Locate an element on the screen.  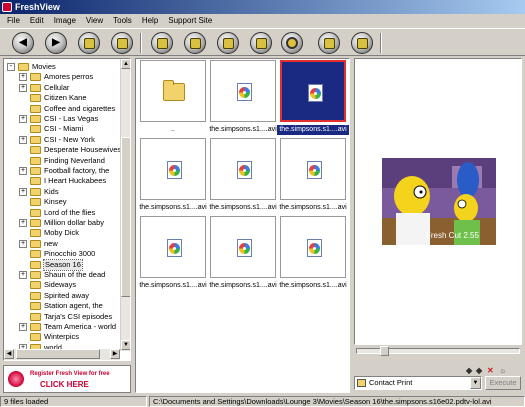
move-down-icon: ◆ is located at coordinates (479, 371).